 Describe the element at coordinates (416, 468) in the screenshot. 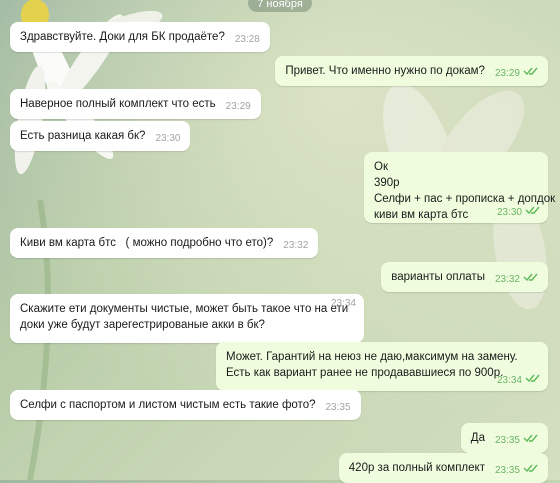

I see `message-text: 420р за полный комплект` at that location.